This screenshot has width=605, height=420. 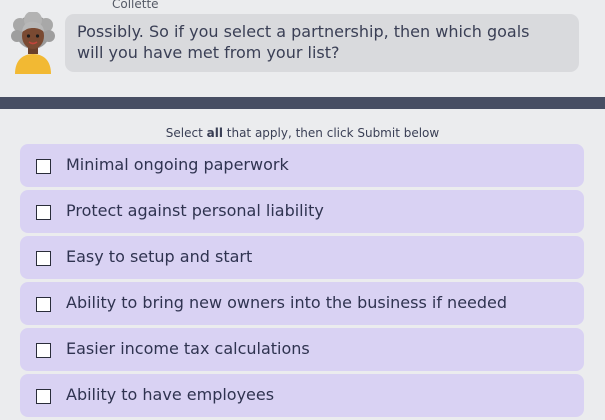 What do you see at coordinates (208, 52) in the screenshot?
I see `message-line-2: will you have met from your list?` at bounding box center [208, 52].